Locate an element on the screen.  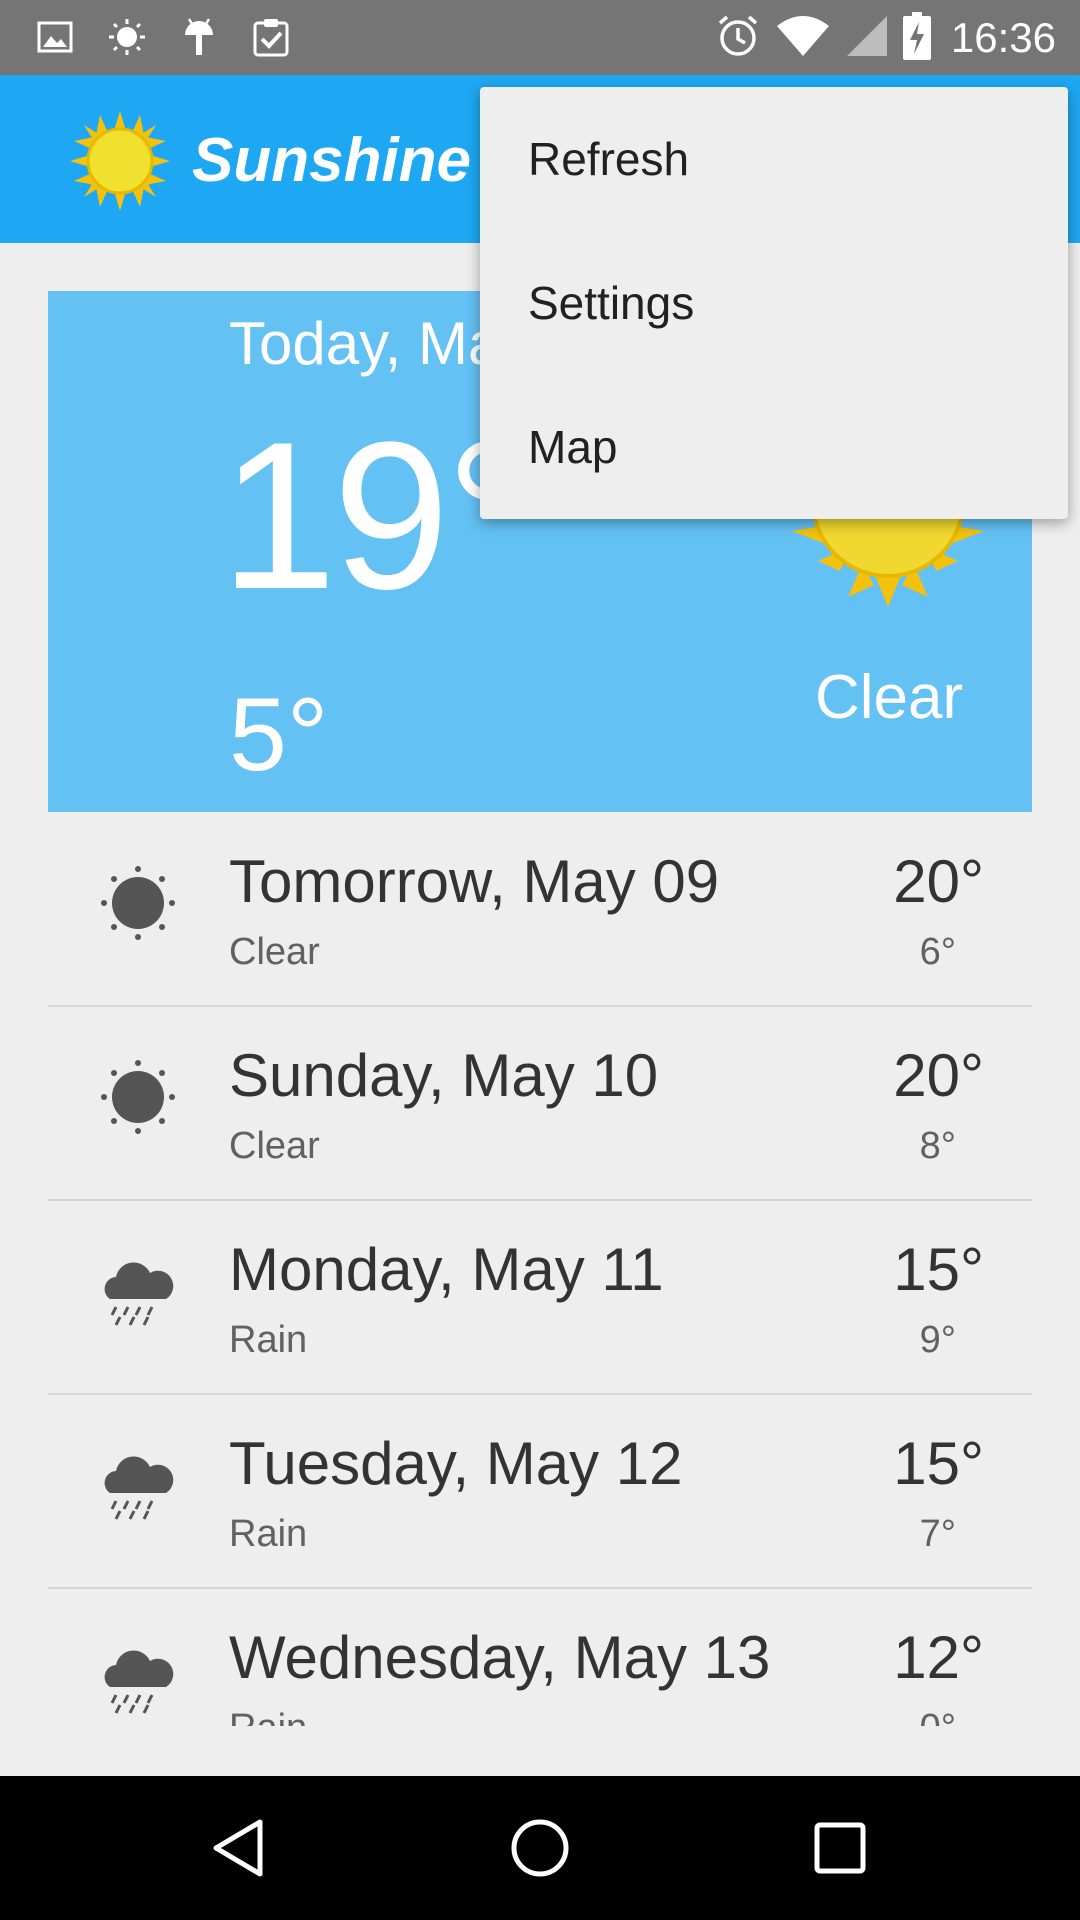
menu-item-settings: Settings is located at coordinates (774, 303).